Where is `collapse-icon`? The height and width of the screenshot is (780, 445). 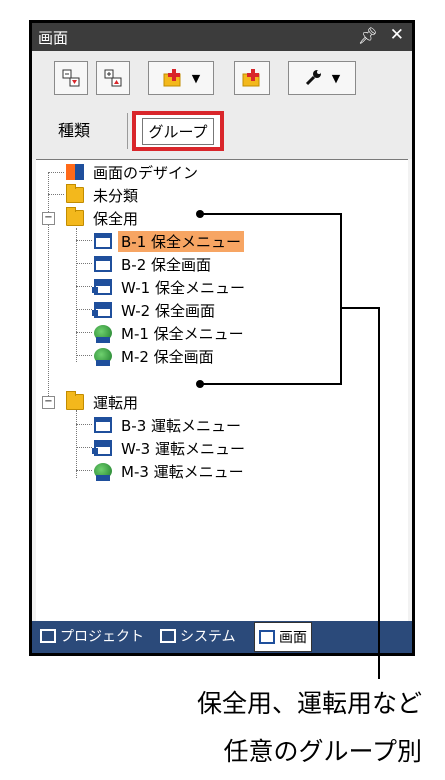 collapse-icon is located at coordinates (113, 78).